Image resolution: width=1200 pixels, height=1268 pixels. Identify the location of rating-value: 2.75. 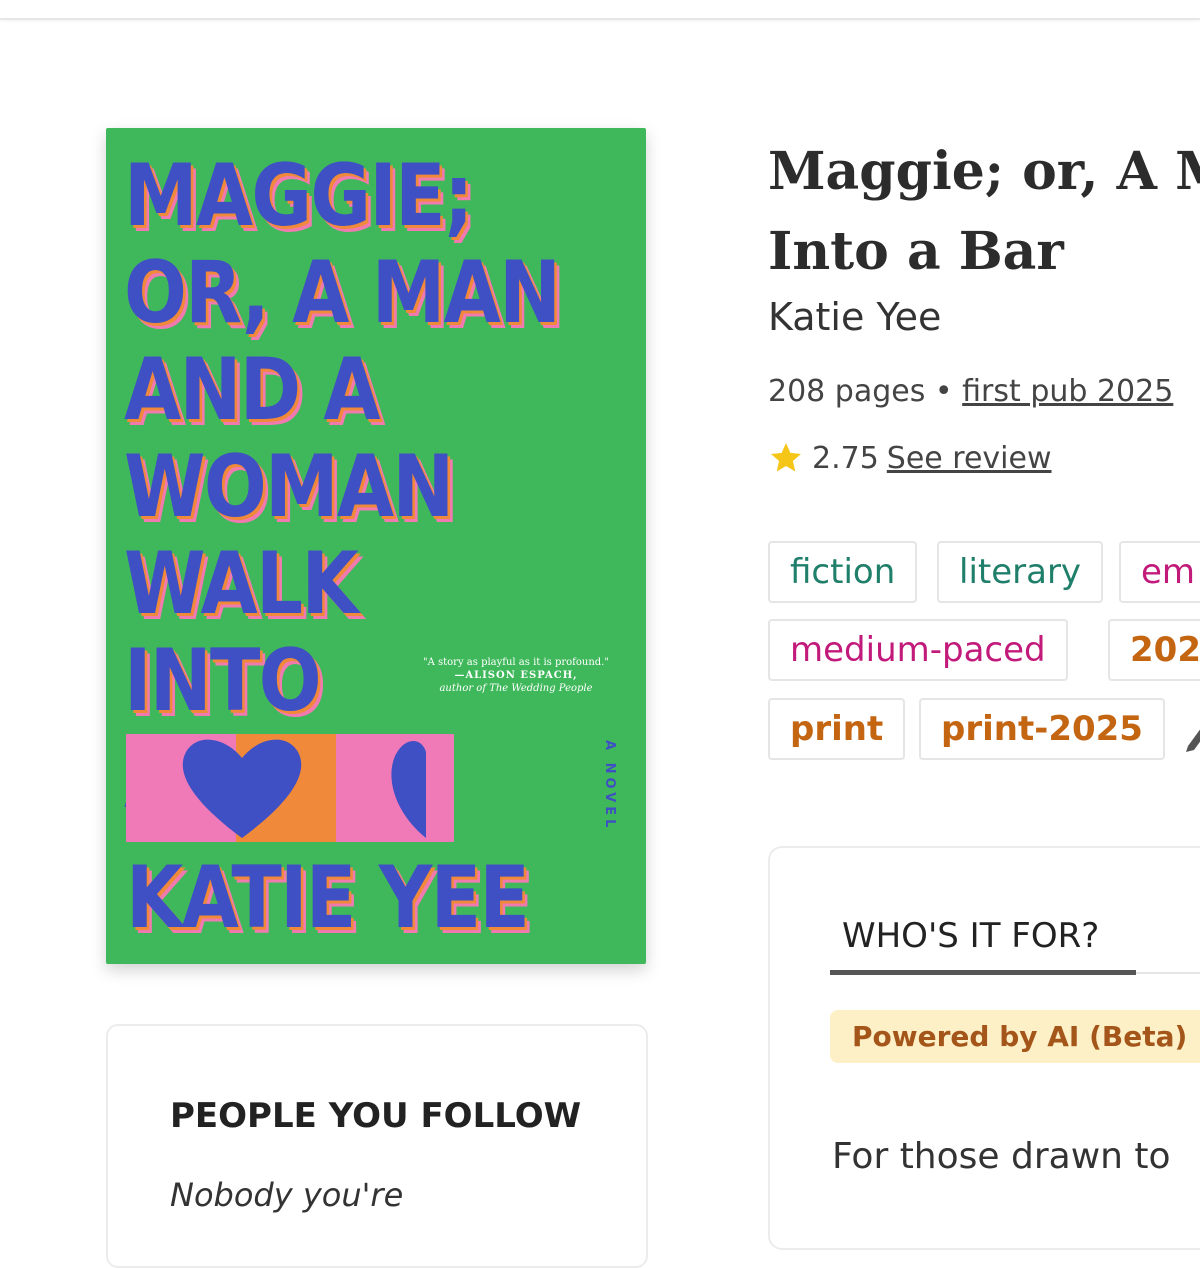
(845, 458).